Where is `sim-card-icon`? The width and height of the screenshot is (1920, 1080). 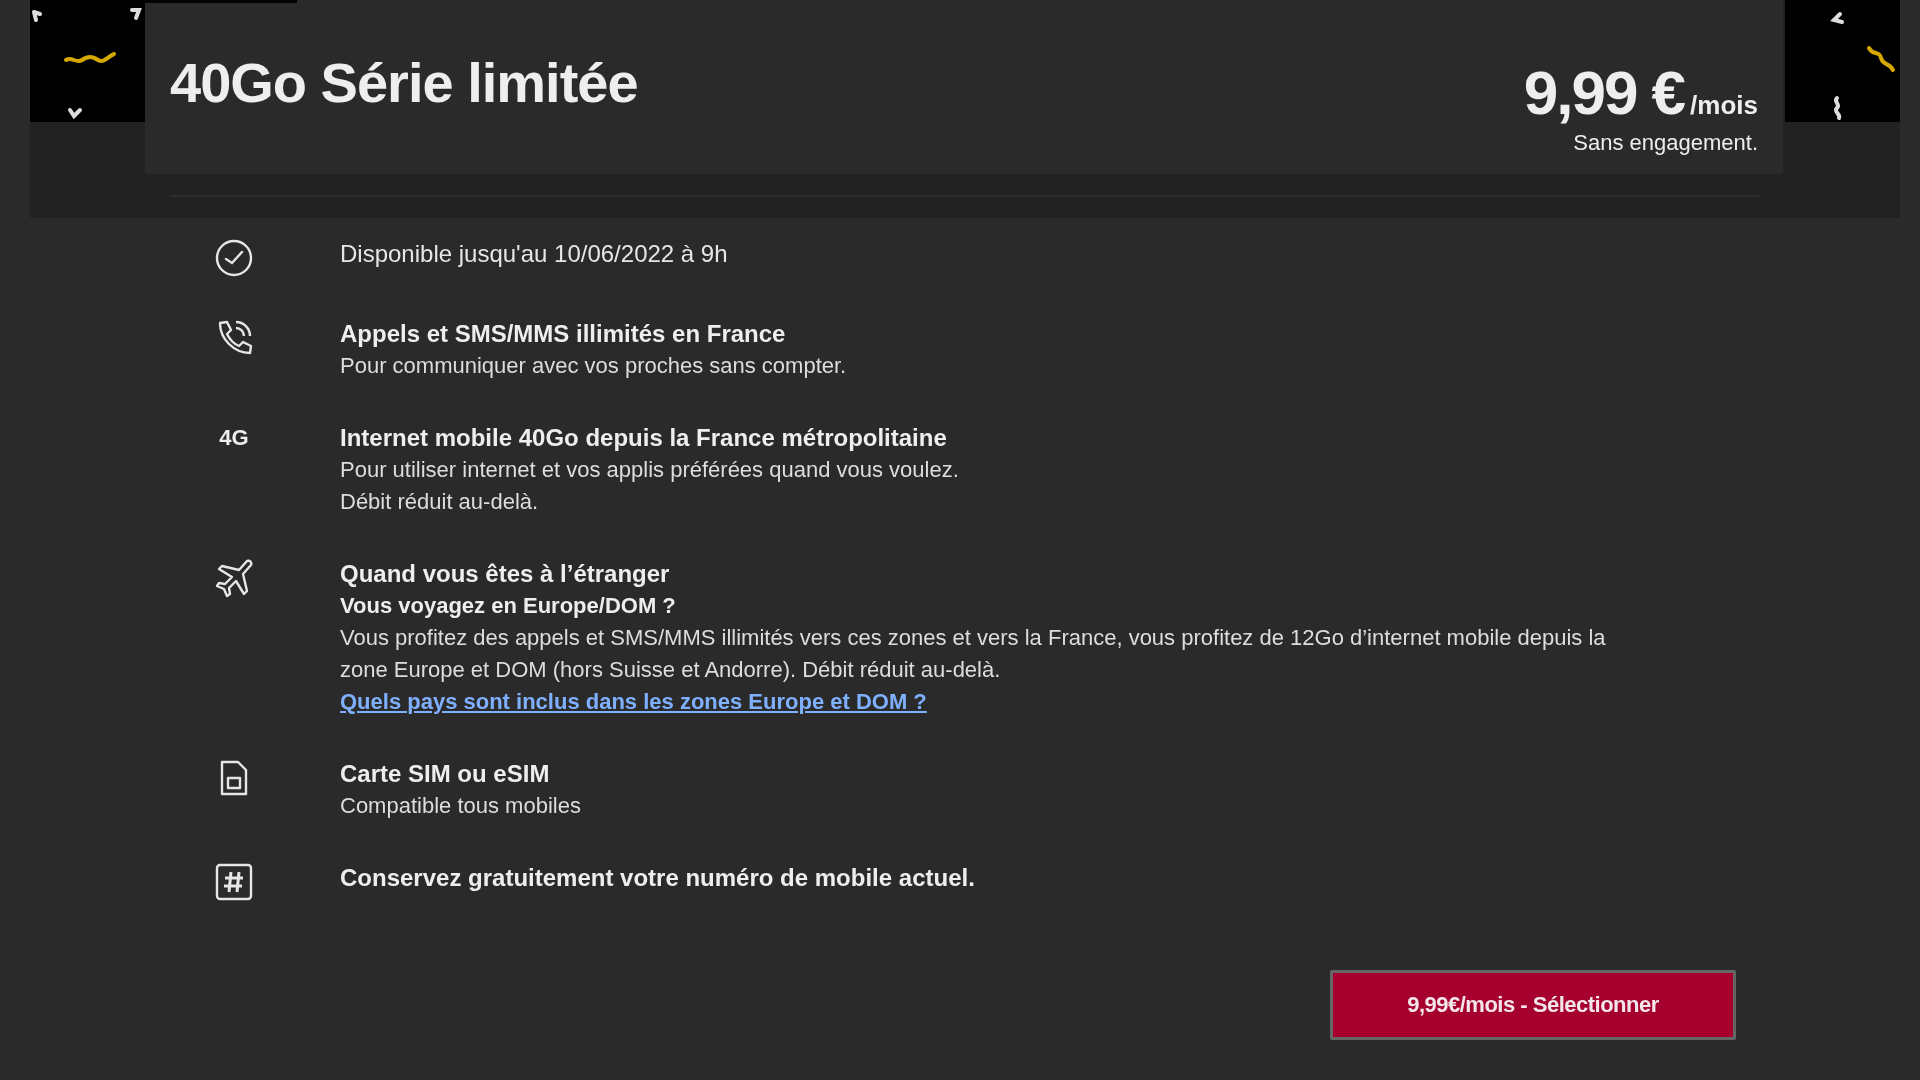 sim-card-icon is located at coordinates (234, 778).